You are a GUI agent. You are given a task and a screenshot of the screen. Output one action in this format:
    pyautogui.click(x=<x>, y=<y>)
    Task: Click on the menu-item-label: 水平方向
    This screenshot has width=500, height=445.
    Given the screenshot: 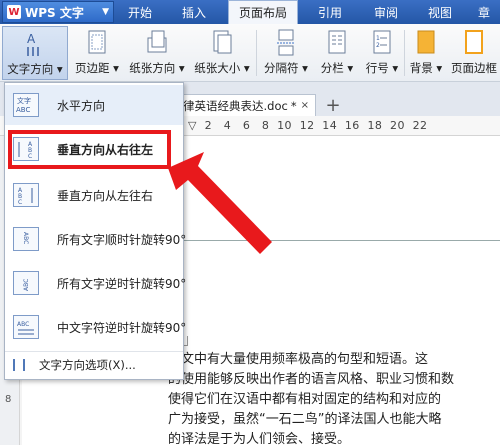 What is the action you would take?
    pyautogui.click(x=81, y=105)
    